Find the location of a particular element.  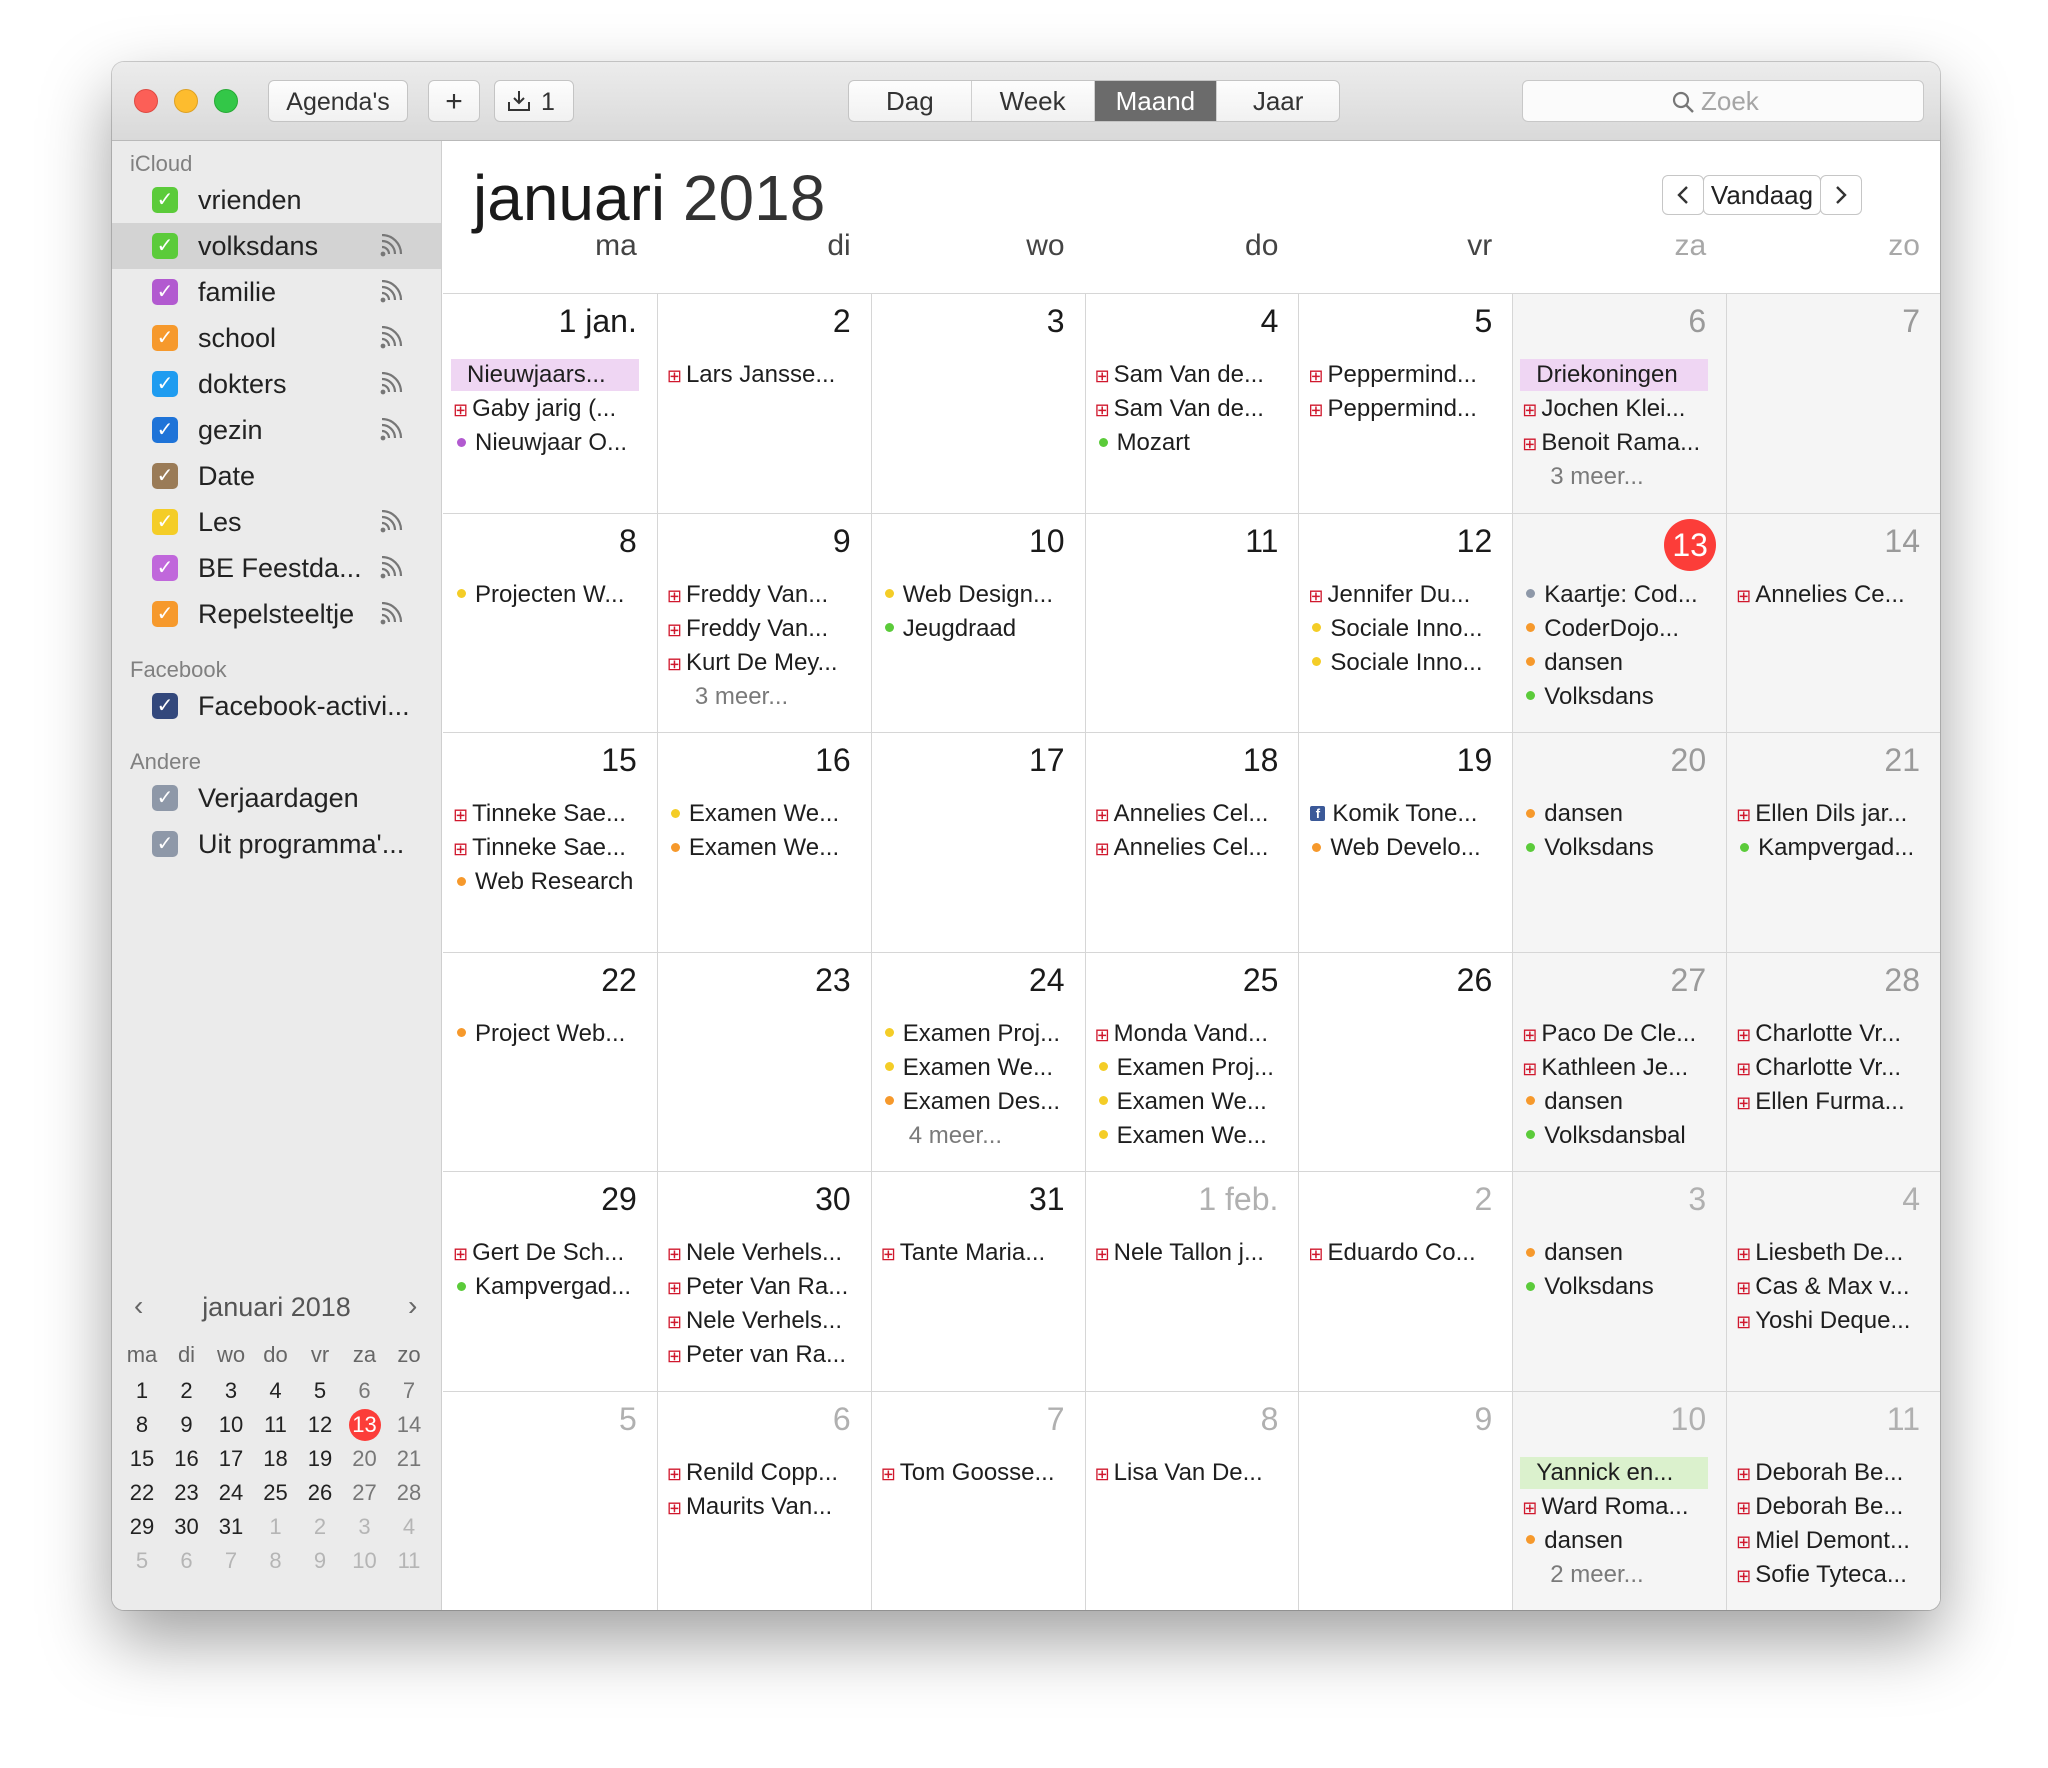

calendars-button: Agenda's is located at coordinates (338, 101).